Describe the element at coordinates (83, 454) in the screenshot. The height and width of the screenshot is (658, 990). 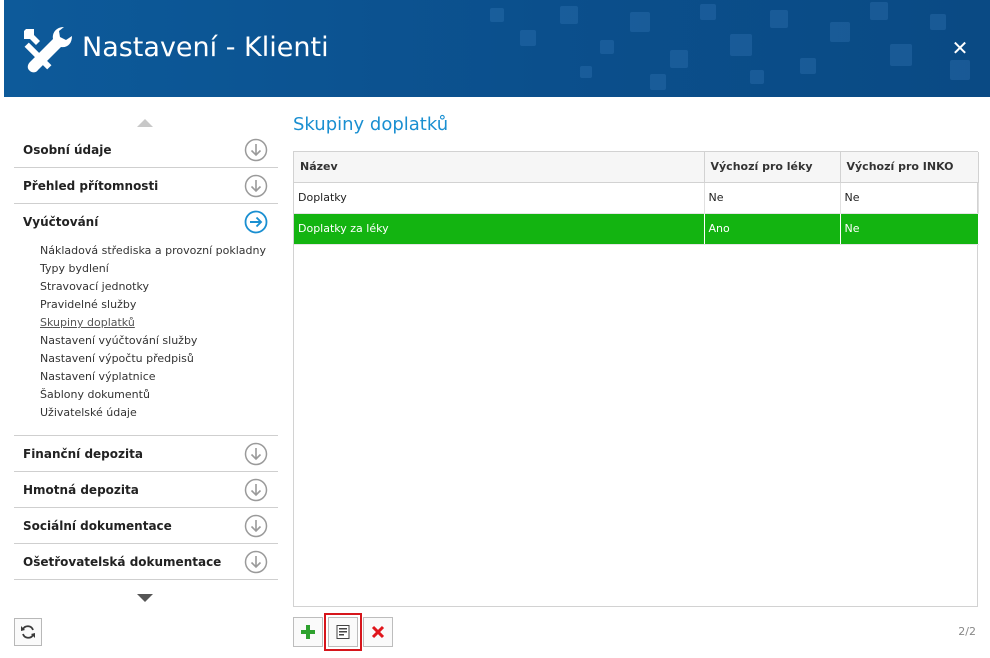
I see `sidebar-section-label: Finanční depozita` at that location.